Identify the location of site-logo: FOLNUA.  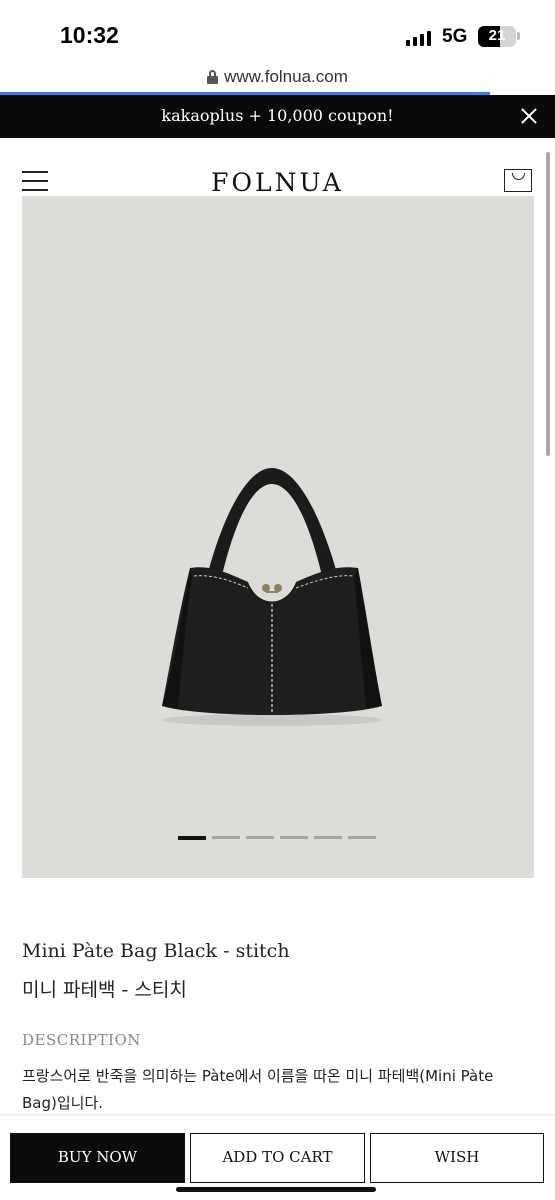
(277, 182).